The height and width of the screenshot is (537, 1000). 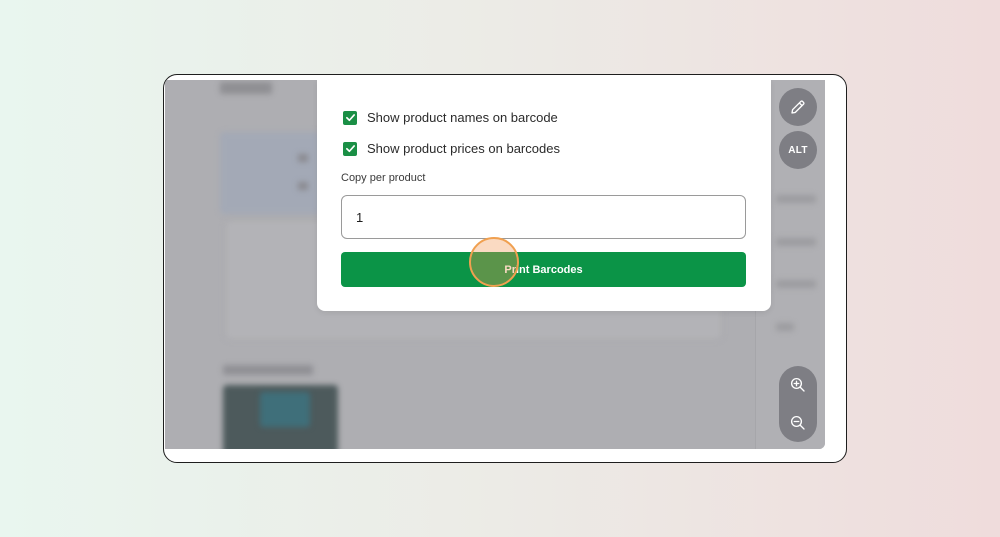 What do you see at coordinates (285, 409) in the screenshot?
I see `background-product-image-detail` at bounding box center [285, 409].